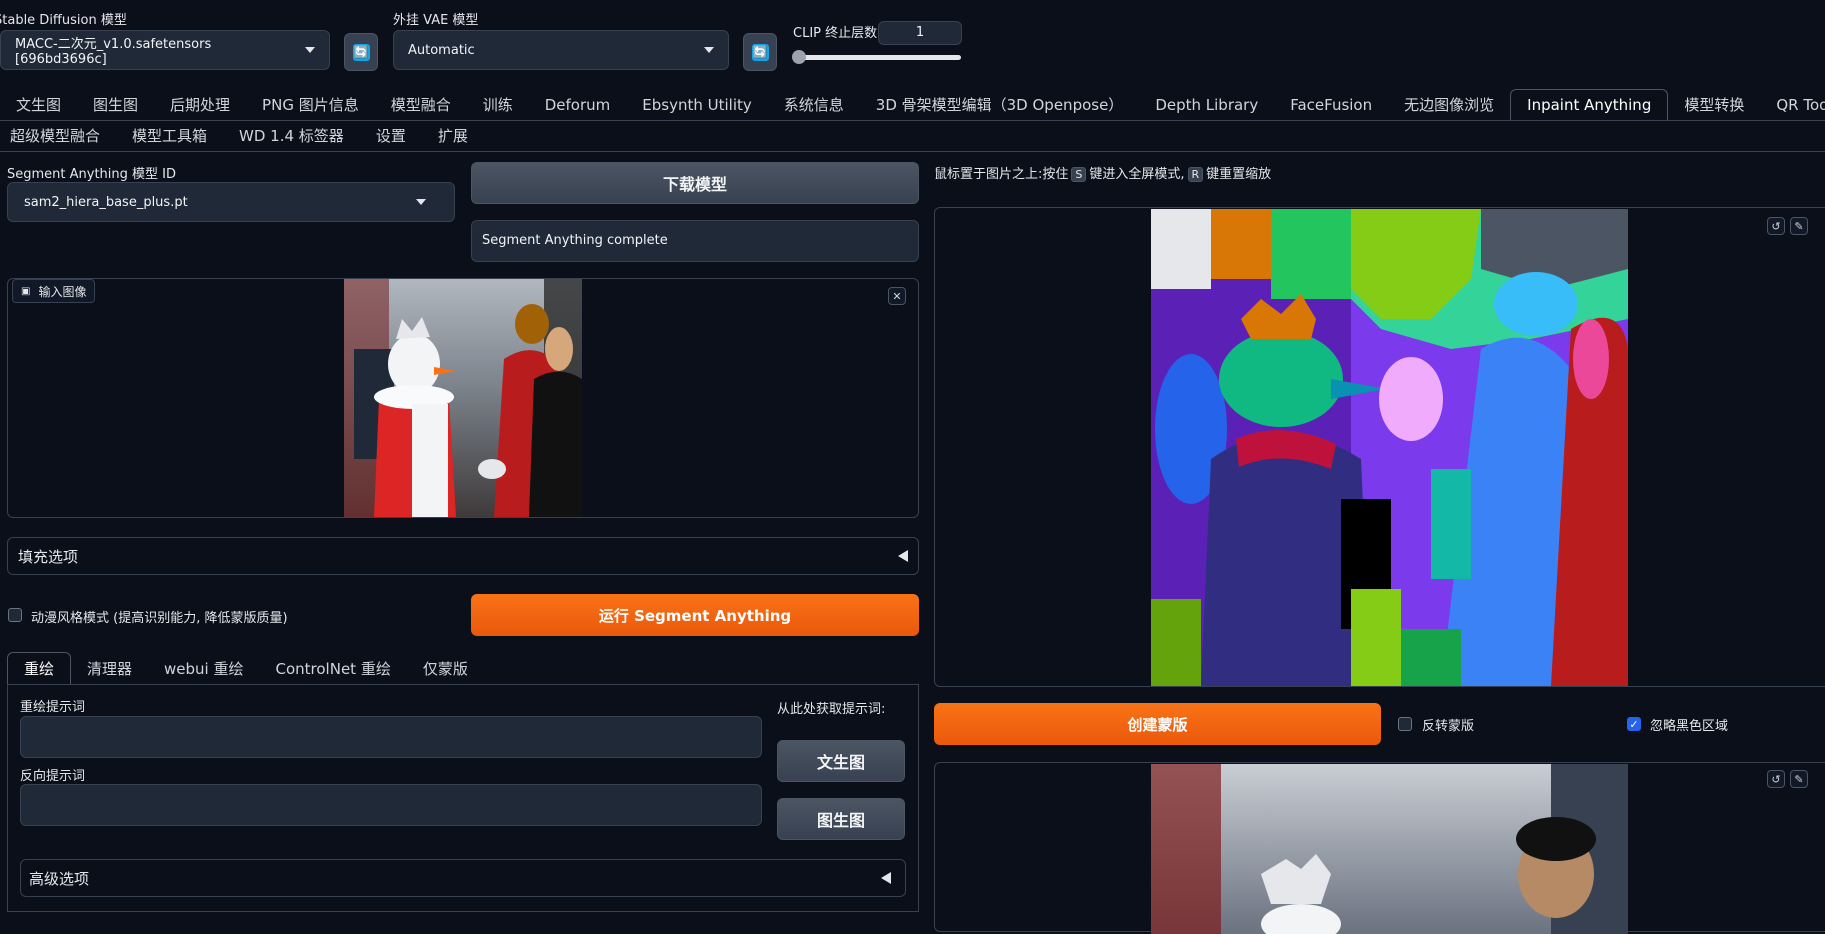 This screenshot has width=1825, height=934. Describe the element at coordinates (15, 615) in the screenshot. I see `anime-style-checkbox` at that location.